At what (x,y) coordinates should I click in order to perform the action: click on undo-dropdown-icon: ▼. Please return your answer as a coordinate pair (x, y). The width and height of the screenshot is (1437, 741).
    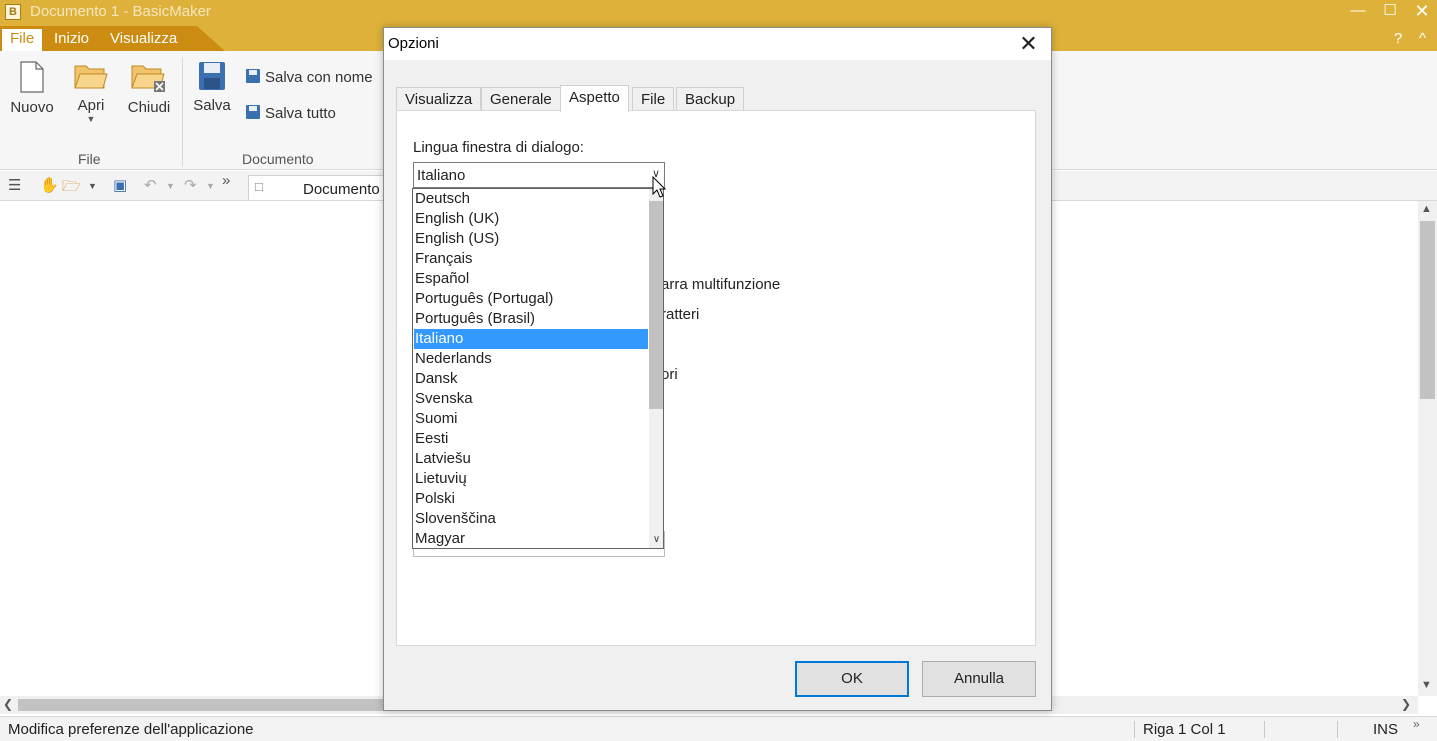
    Looking at the image, I should click on (170, 186).